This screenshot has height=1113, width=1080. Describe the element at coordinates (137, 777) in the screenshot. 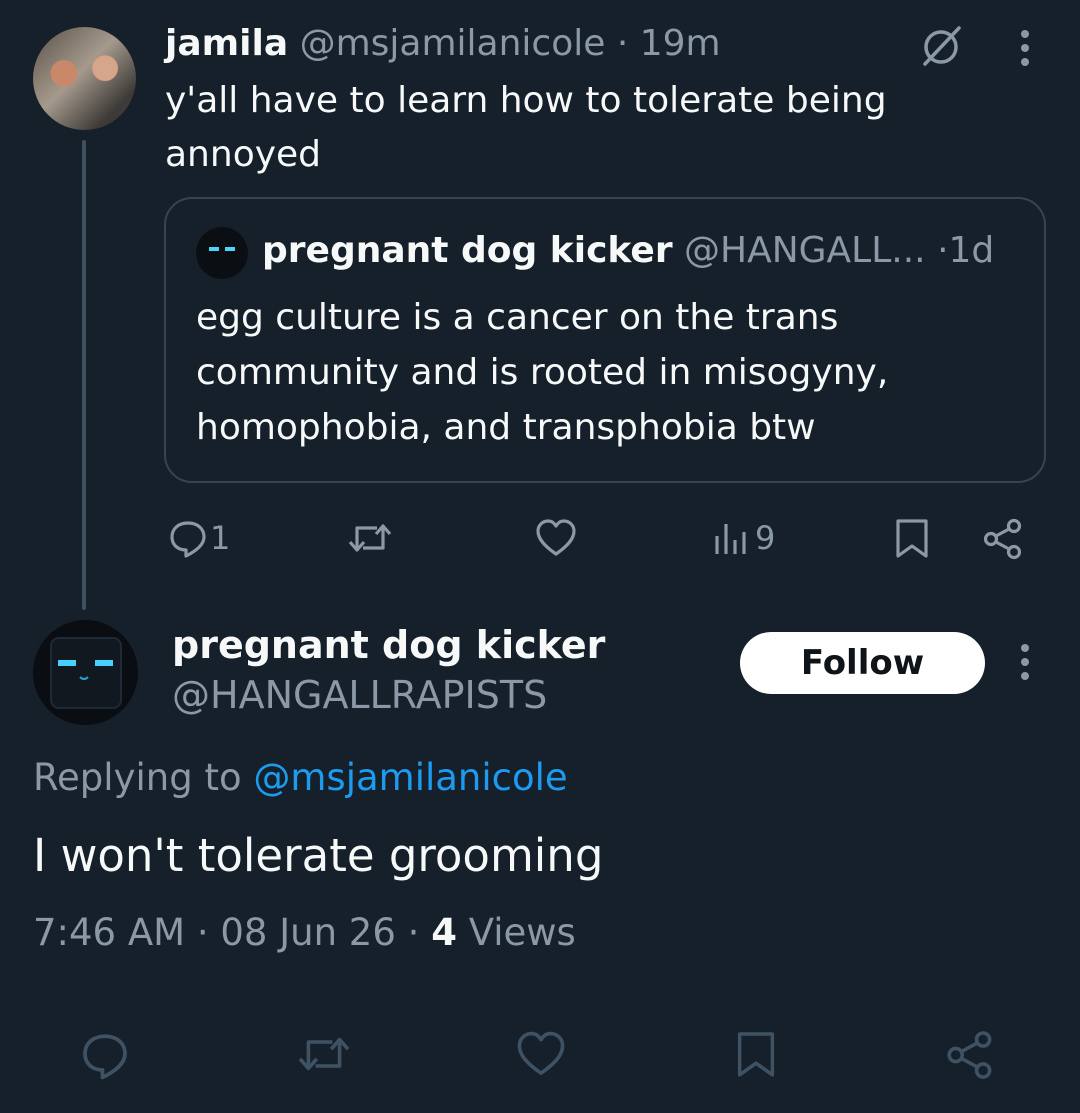

I see `replying-to-prefix: Replying to` at that location.